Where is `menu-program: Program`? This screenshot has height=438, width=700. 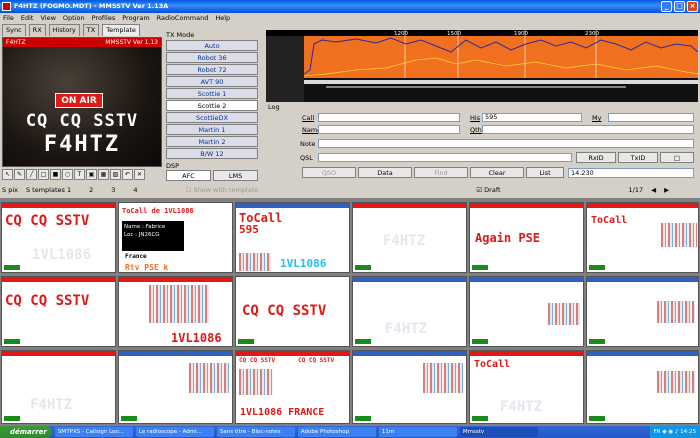
menu-program: Program is located at coordinates (135, 18).